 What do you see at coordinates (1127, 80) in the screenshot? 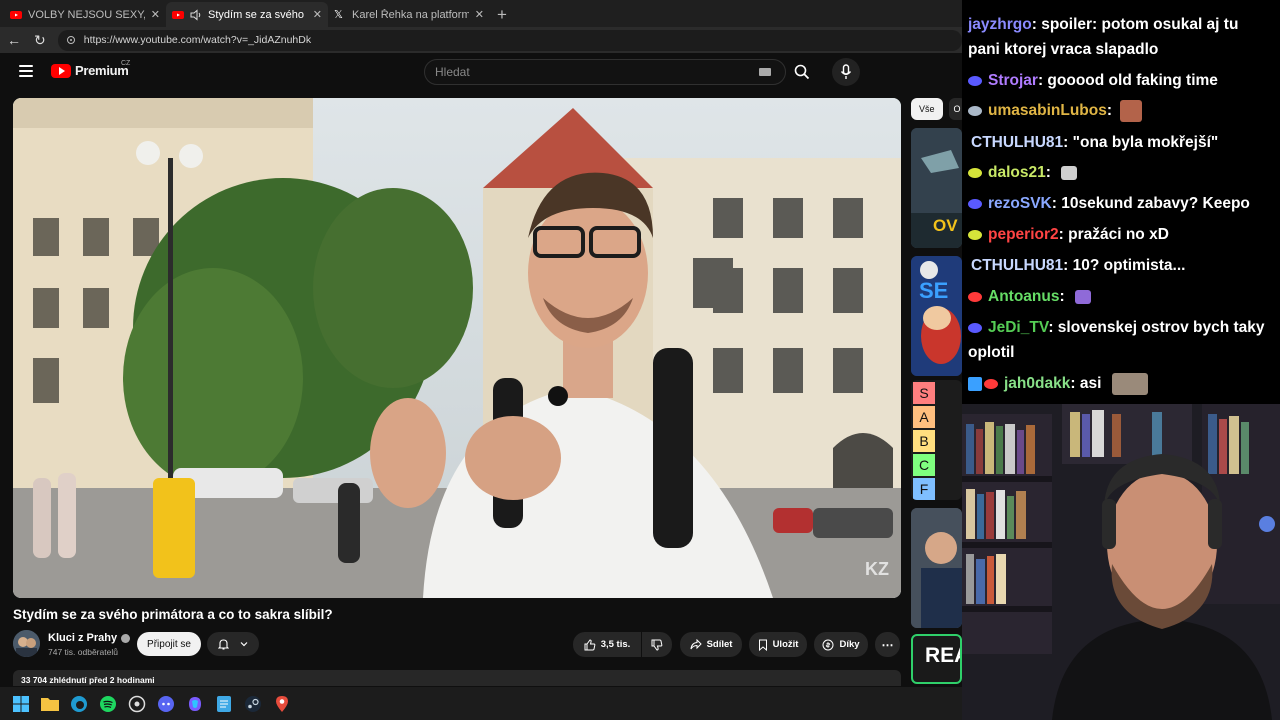
I see `chat-text: : gooood old faking time` at bounding box center [1127, 80].